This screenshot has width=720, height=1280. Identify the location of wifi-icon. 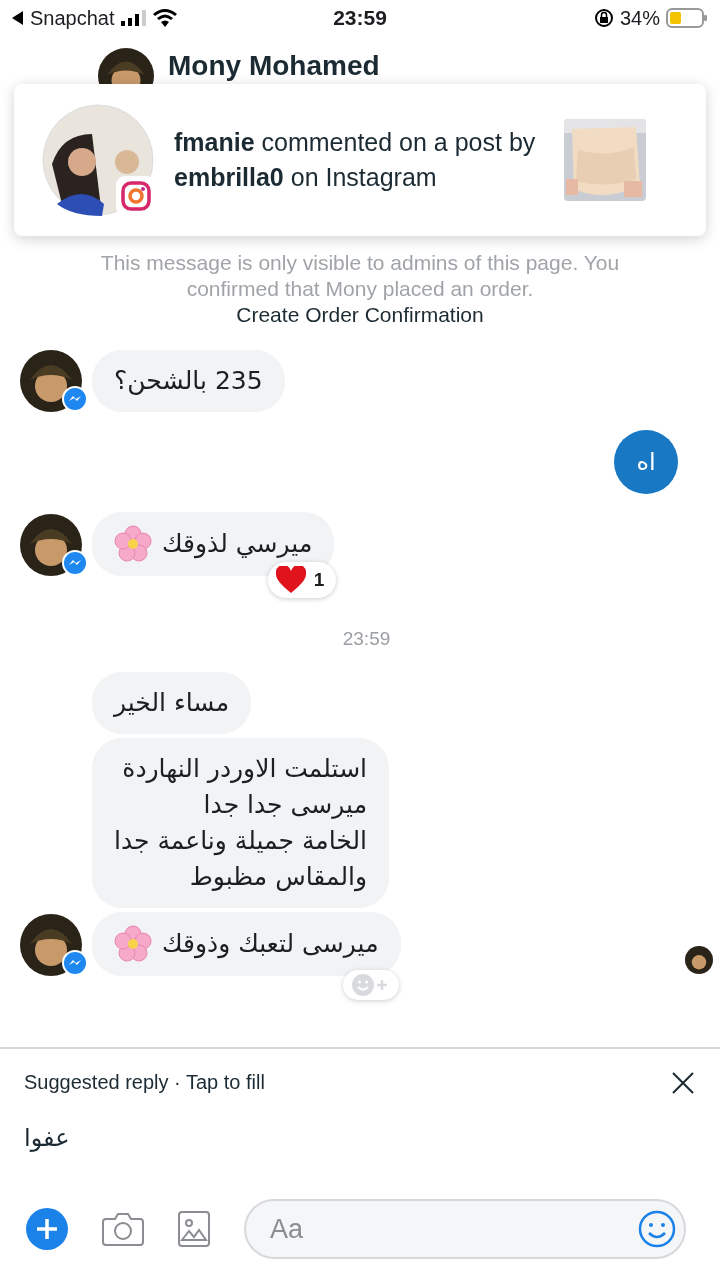
(164, 18).